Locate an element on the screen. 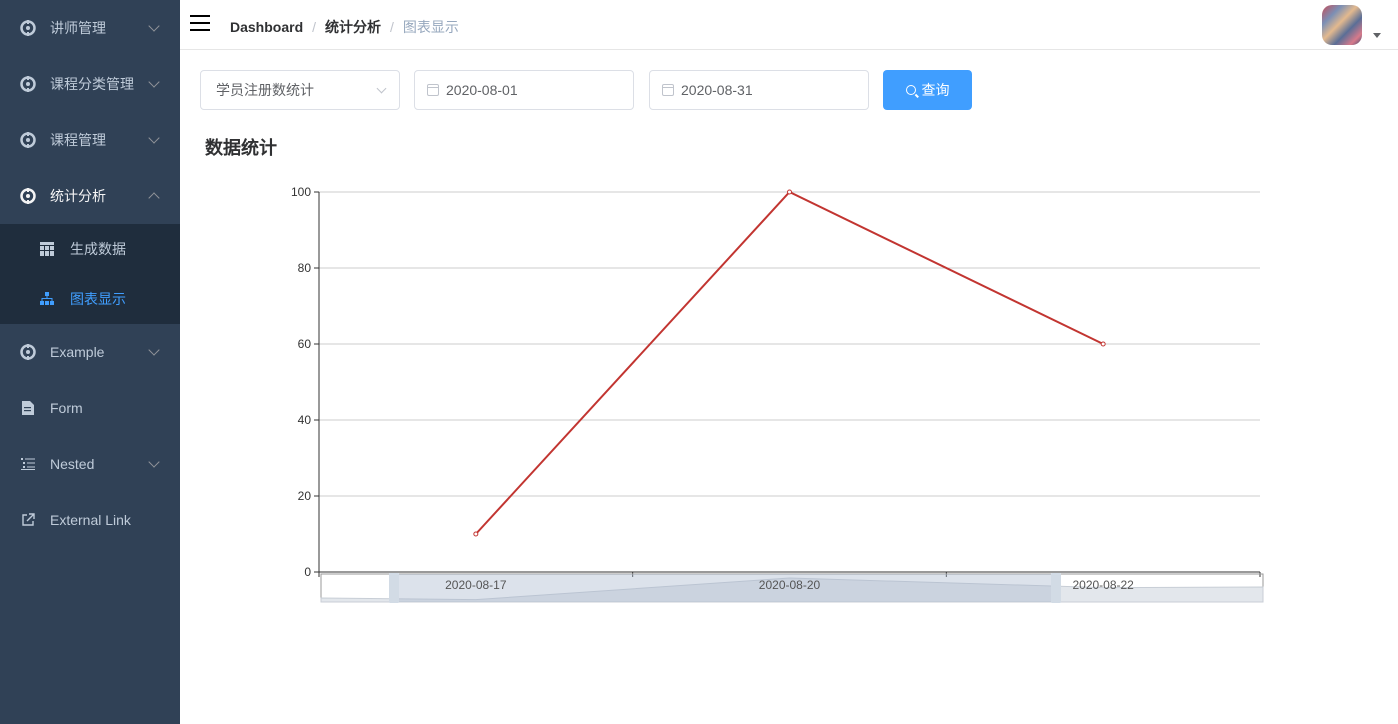  begin-date-value: 2020-08-01 is located at coordinates (482, 90).